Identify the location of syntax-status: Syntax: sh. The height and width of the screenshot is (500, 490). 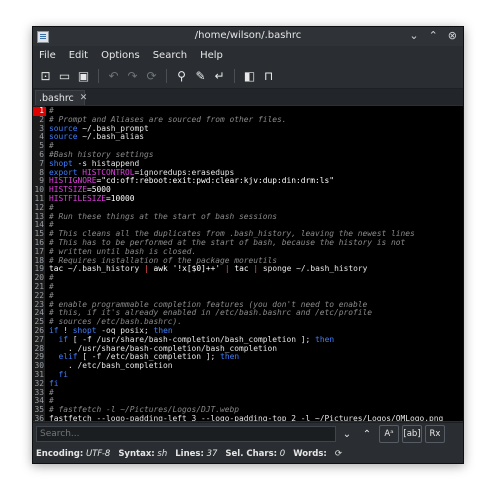
(143, 454).